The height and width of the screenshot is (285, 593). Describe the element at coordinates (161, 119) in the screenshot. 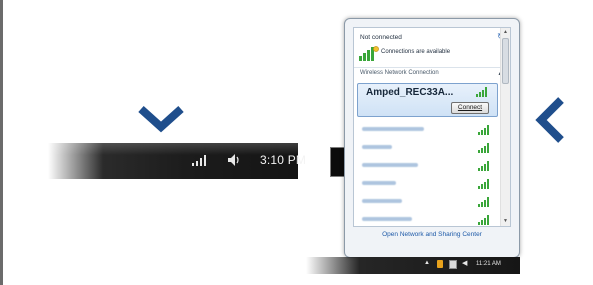

I see `chevron-down-icon` at that location.